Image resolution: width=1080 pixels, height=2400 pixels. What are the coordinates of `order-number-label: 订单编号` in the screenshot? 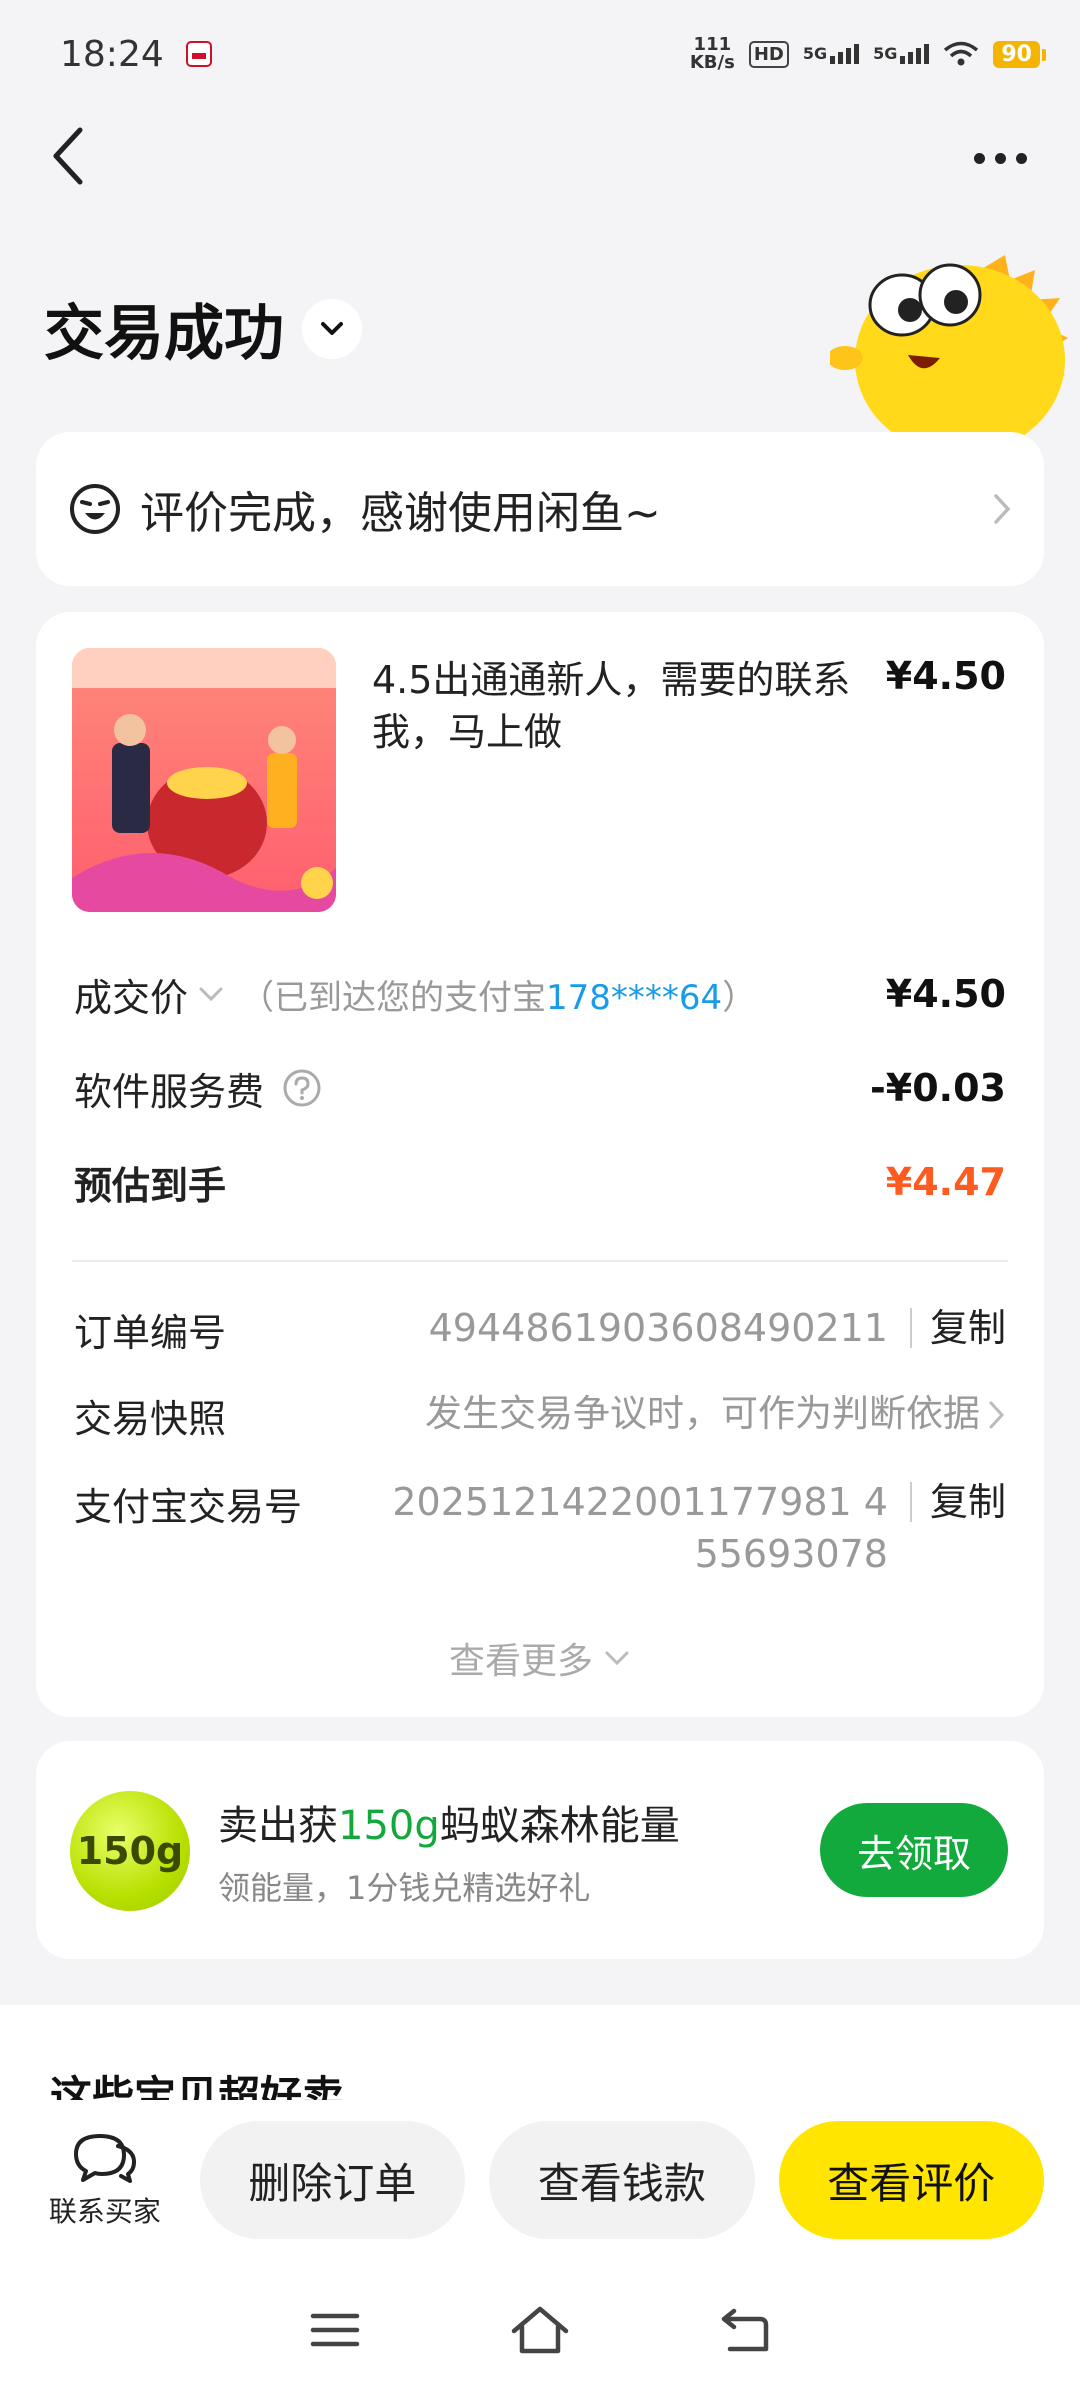 It's located at (150, 1333).